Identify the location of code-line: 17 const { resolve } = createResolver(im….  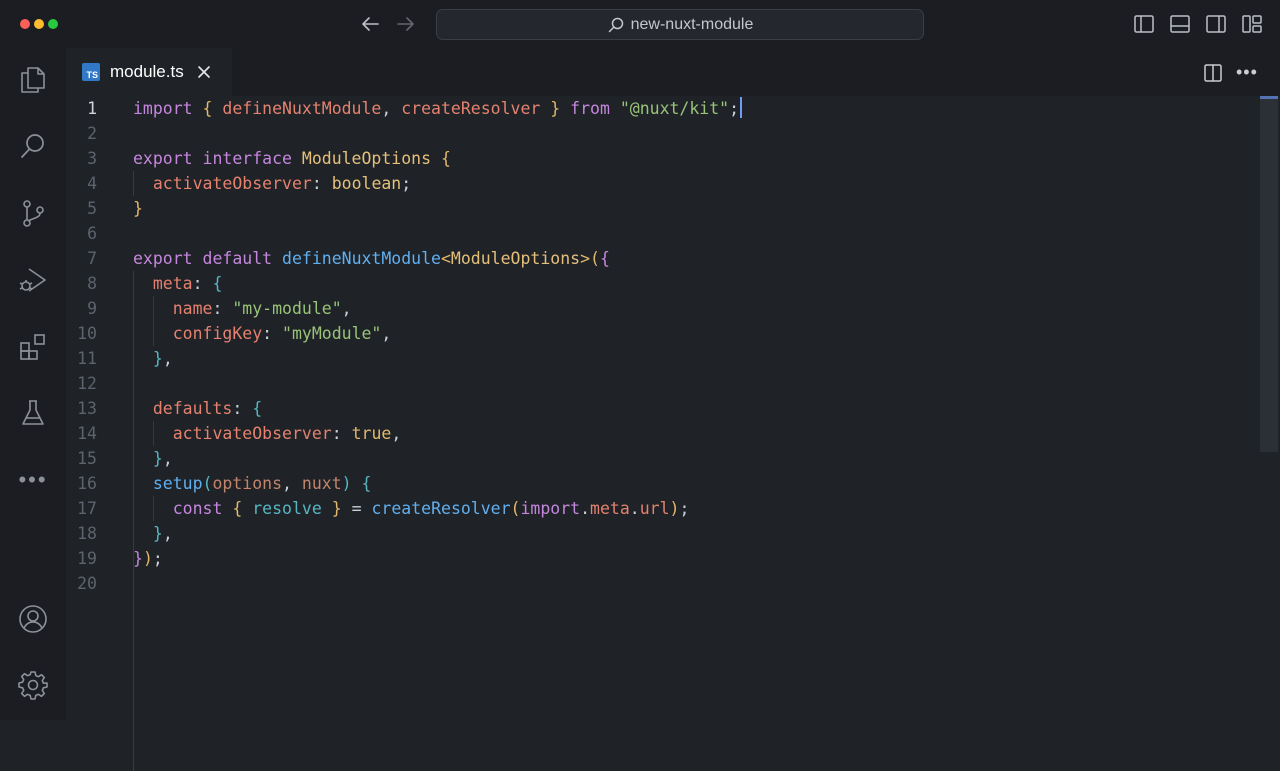
(661, 508).